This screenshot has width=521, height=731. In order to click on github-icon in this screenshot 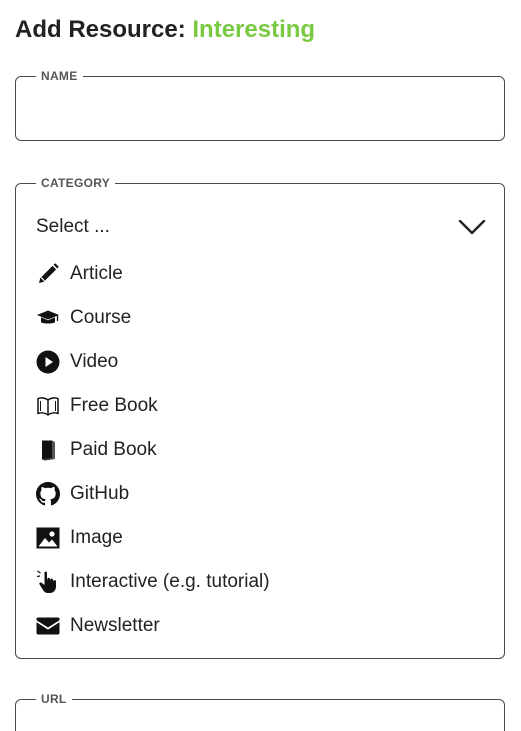, I will do `click(48, 494)`.